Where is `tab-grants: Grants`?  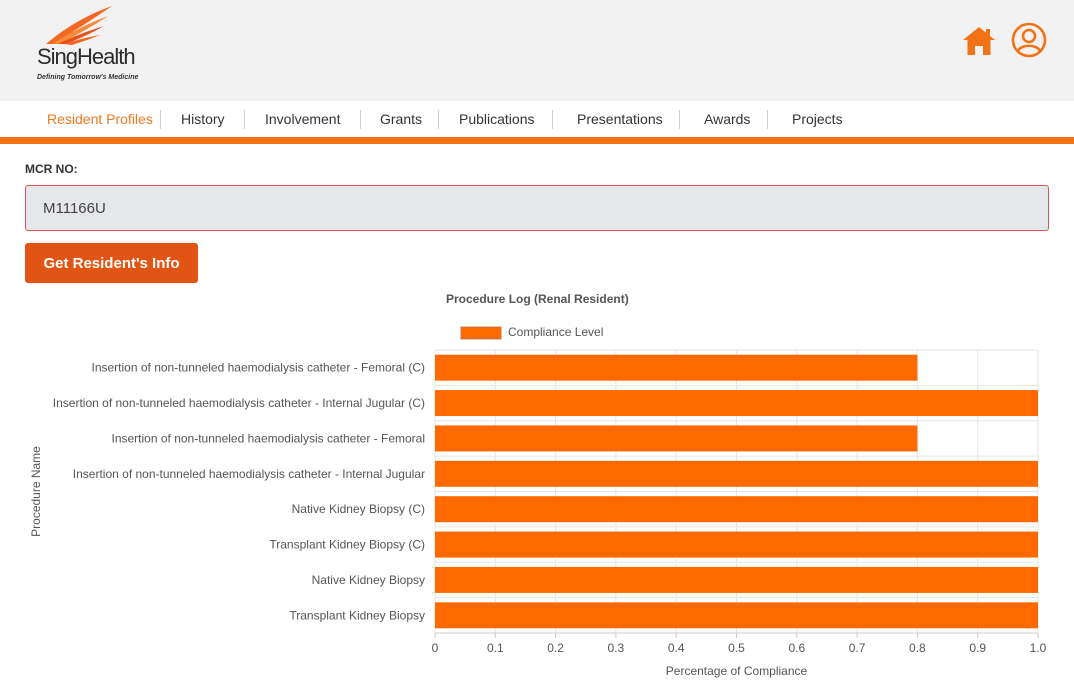 tab-grants: Grants is located at coordinates (401, 119).